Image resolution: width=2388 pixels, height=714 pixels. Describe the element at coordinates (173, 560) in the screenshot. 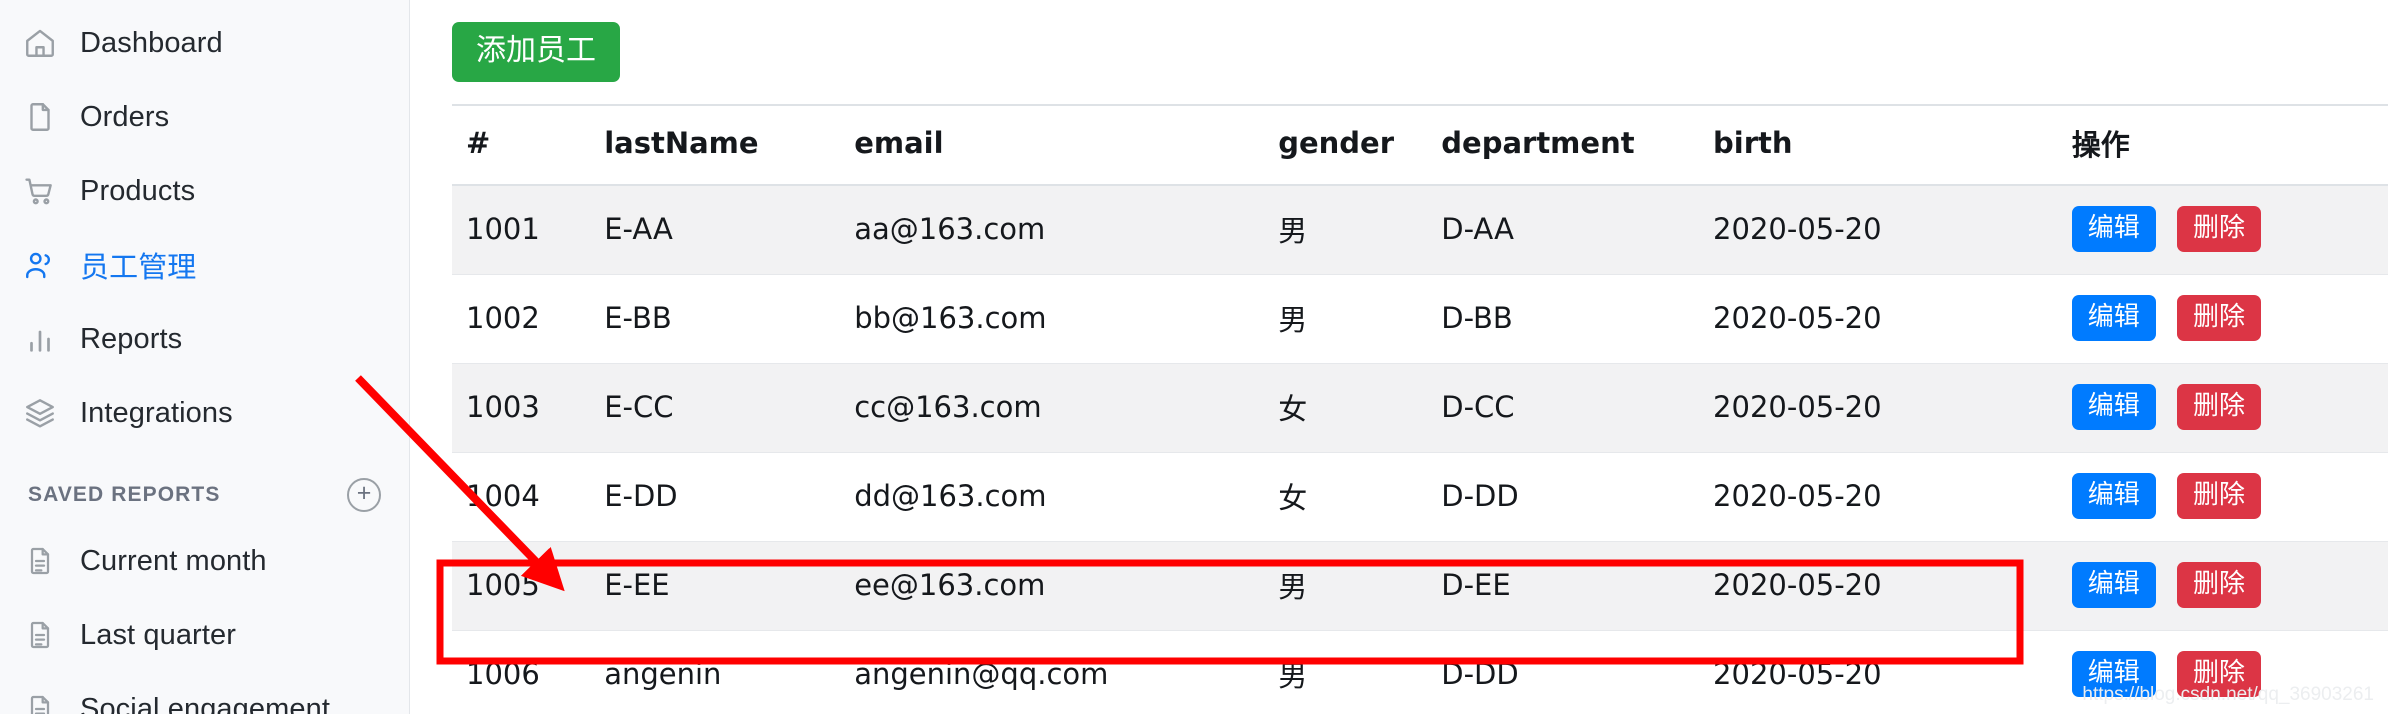

I see `sidebar-item-label: Current month` at that location.